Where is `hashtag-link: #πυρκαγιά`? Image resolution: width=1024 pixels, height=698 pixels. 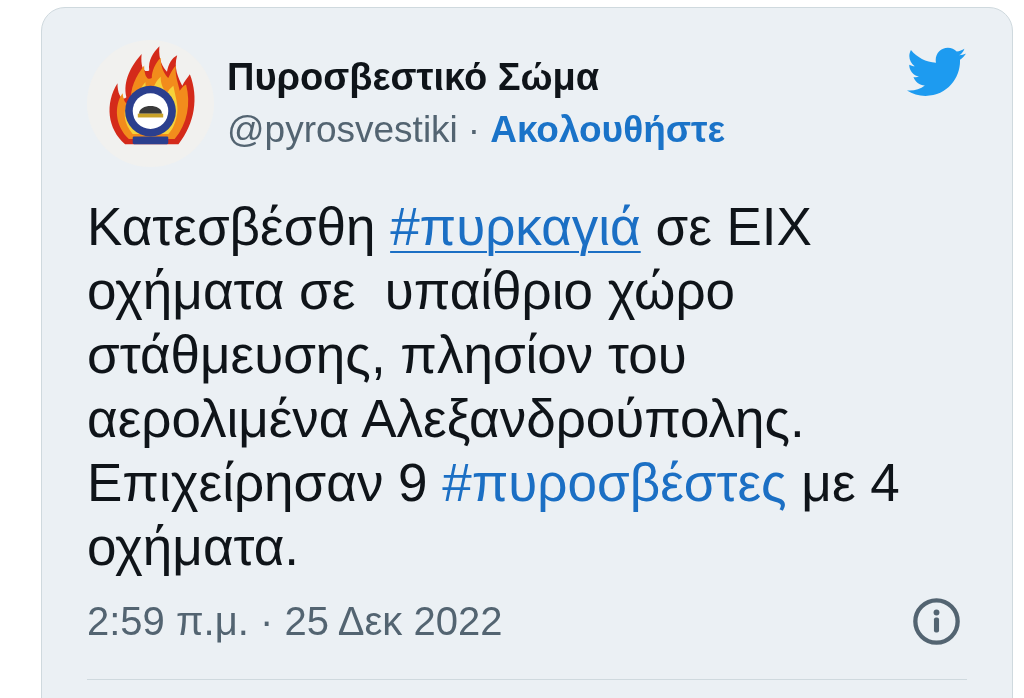 hashtag-link: #πυρκαγιά is located at coordinates (515, 226).